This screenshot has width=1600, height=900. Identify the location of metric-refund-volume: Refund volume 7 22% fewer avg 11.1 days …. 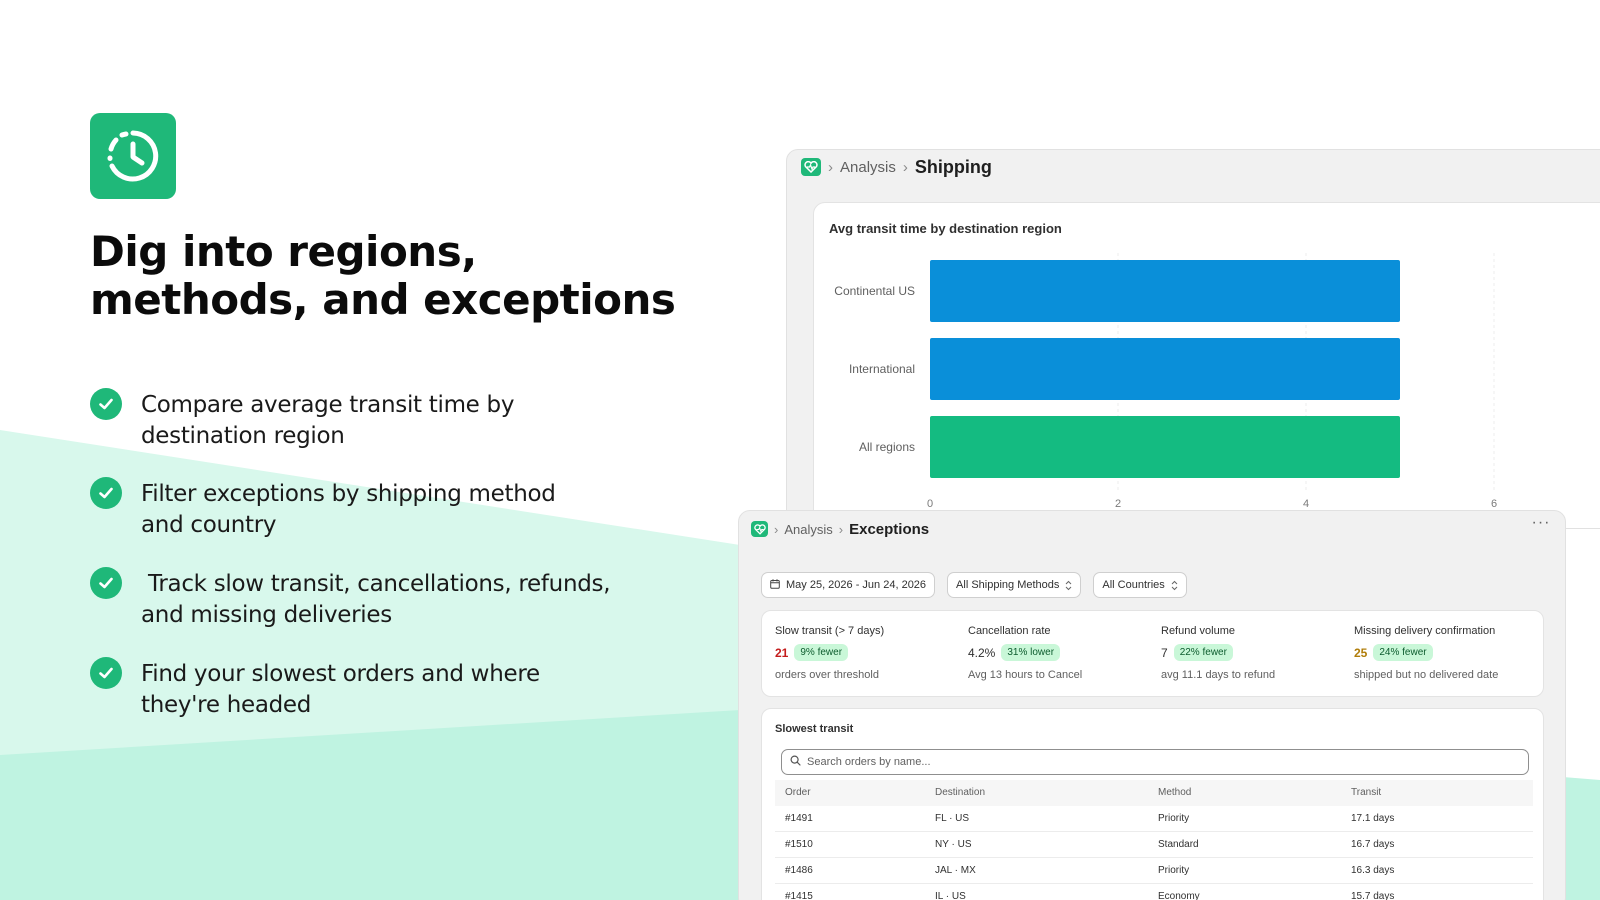
(1256, 653).